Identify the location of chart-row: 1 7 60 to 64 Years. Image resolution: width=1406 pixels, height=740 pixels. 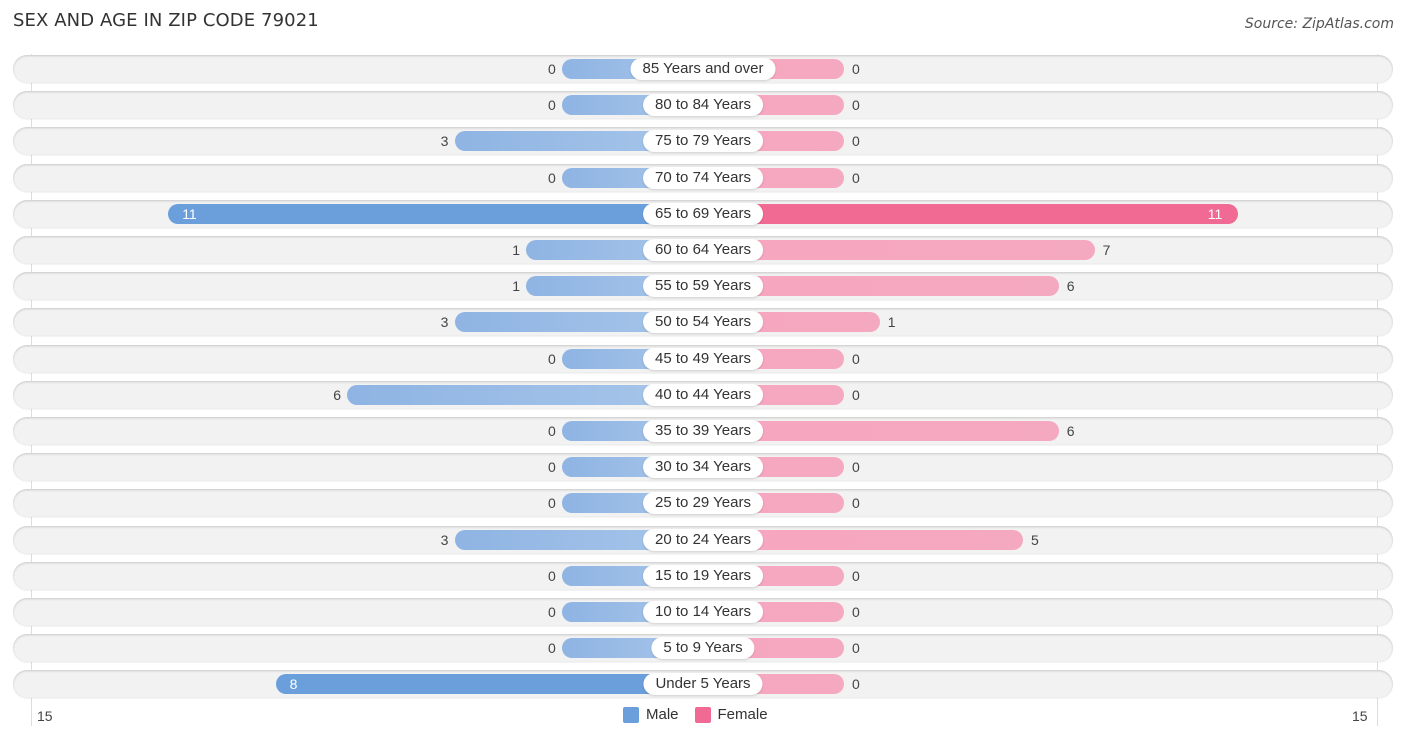
(703, 250).